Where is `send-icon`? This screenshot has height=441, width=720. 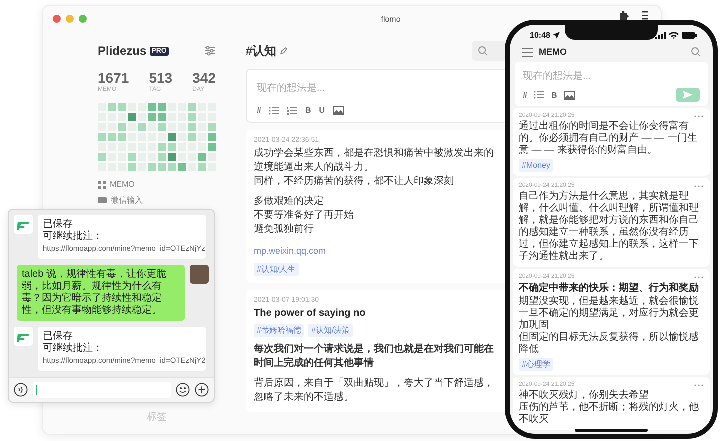
send-icon is located at coordinates (688, 95).